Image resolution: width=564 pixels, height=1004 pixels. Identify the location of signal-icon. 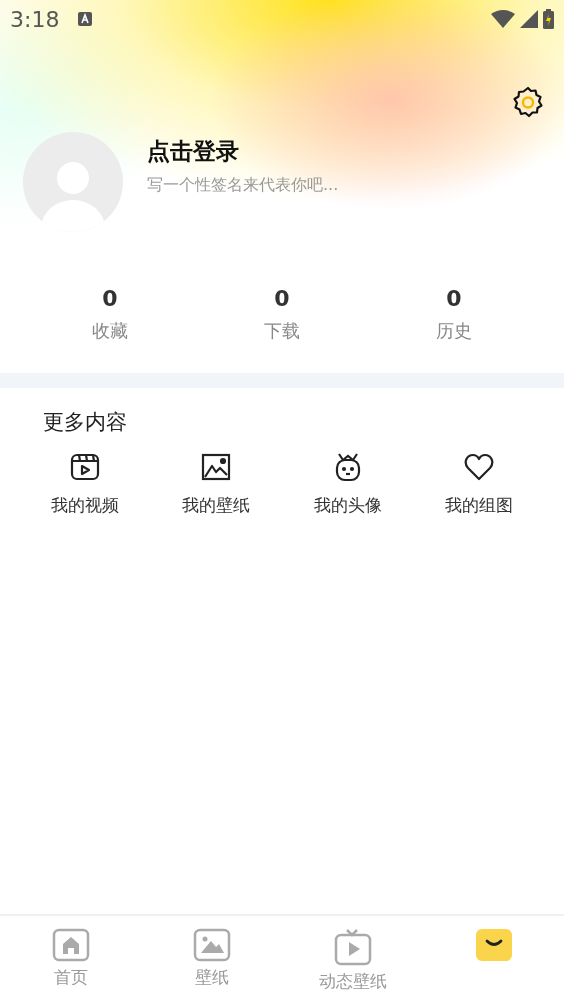
(529, 19).